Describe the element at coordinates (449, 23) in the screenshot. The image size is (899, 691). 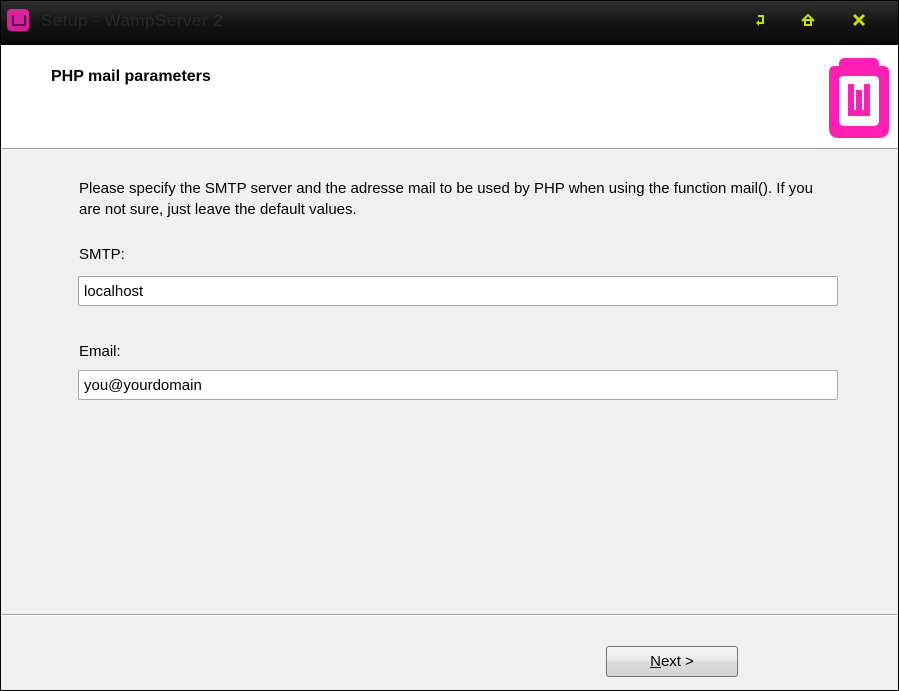
I see `title-bar: Setup - WampServer 2` at that location.